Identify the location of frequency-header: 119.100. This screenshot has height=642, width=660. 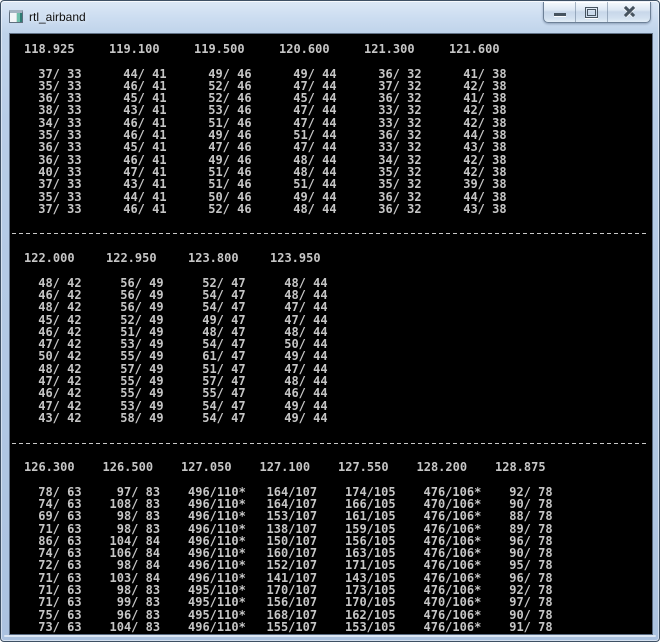
(134, 49).